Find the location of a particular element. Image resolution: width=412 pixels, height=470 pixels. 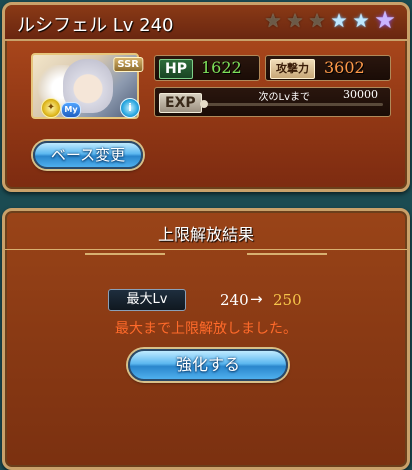

result-title: 上限解放結果 is located at coordinates (205, 234).